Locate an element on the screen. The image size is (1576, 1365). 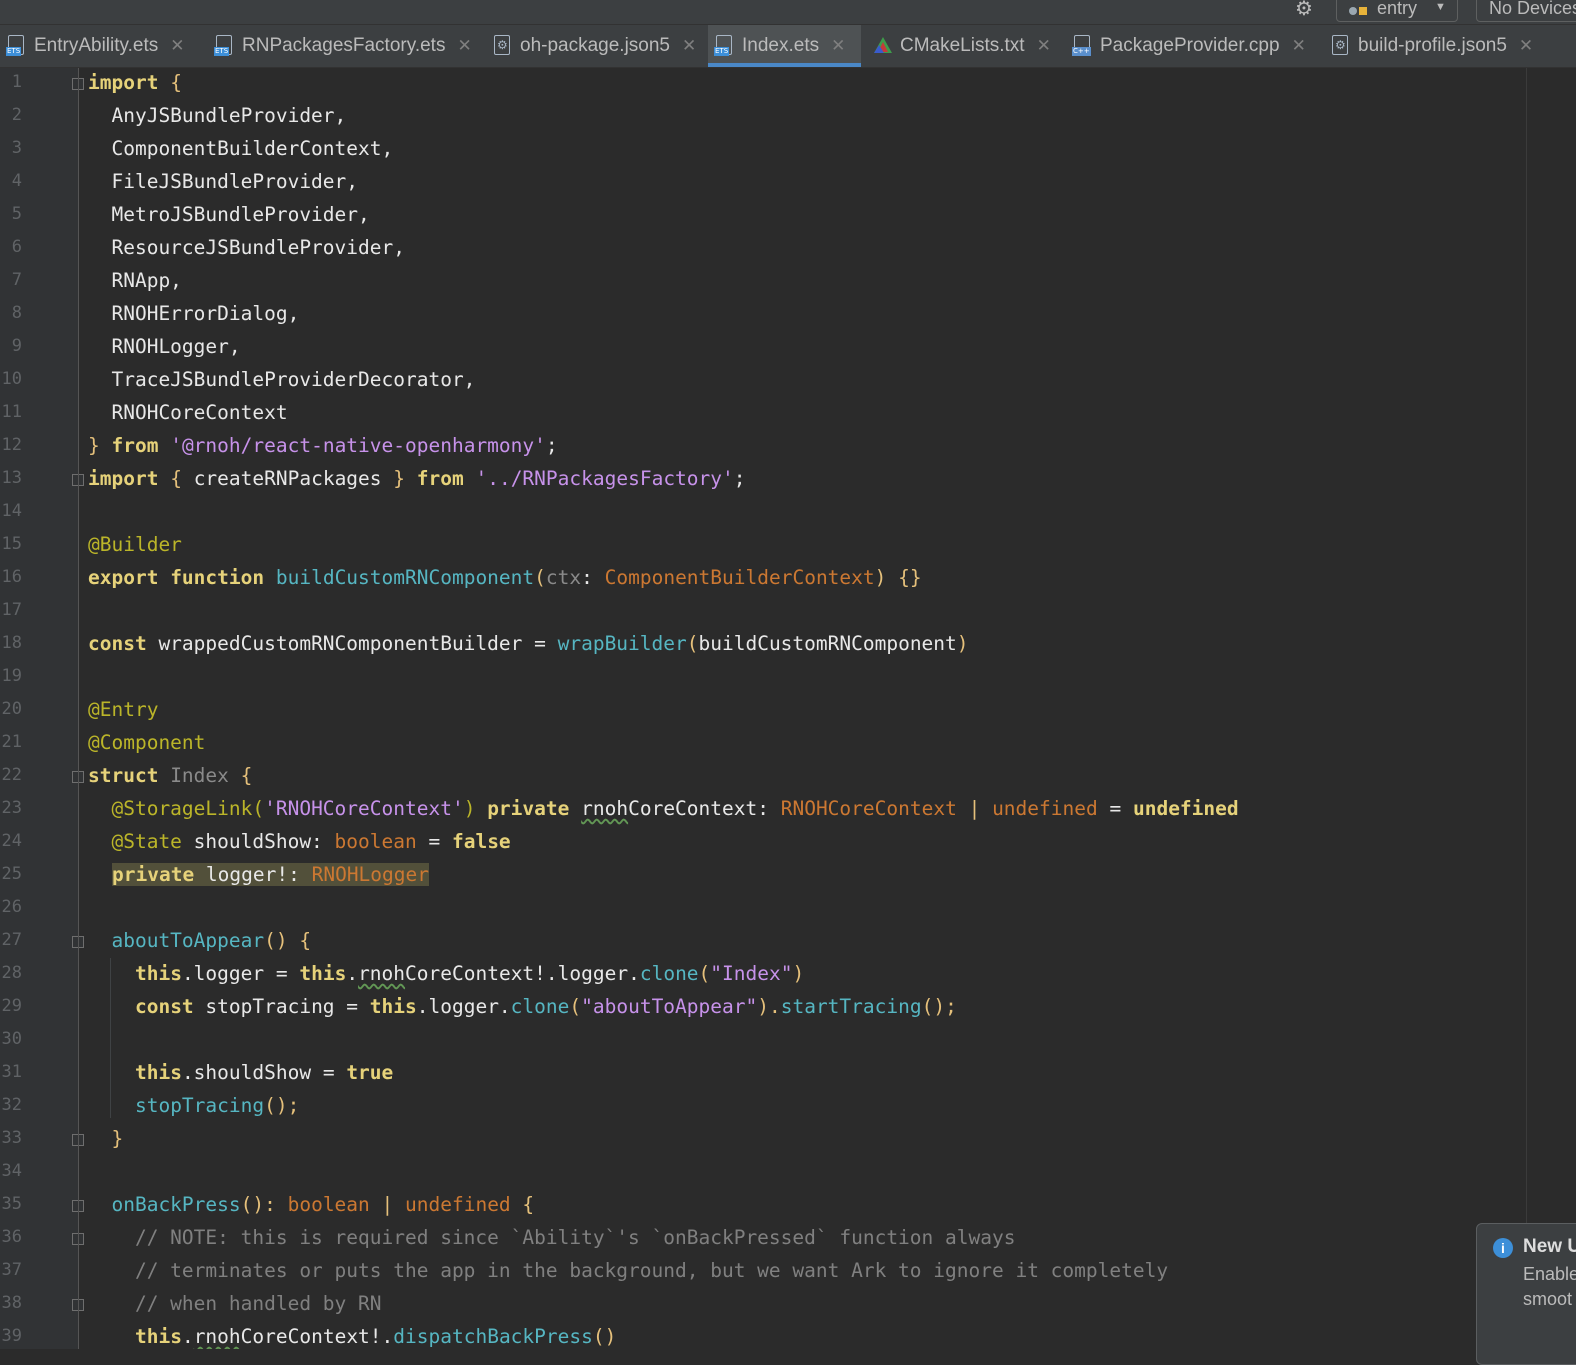
chevron-down-icon: ▼ is located at coordinates (1440, 7).